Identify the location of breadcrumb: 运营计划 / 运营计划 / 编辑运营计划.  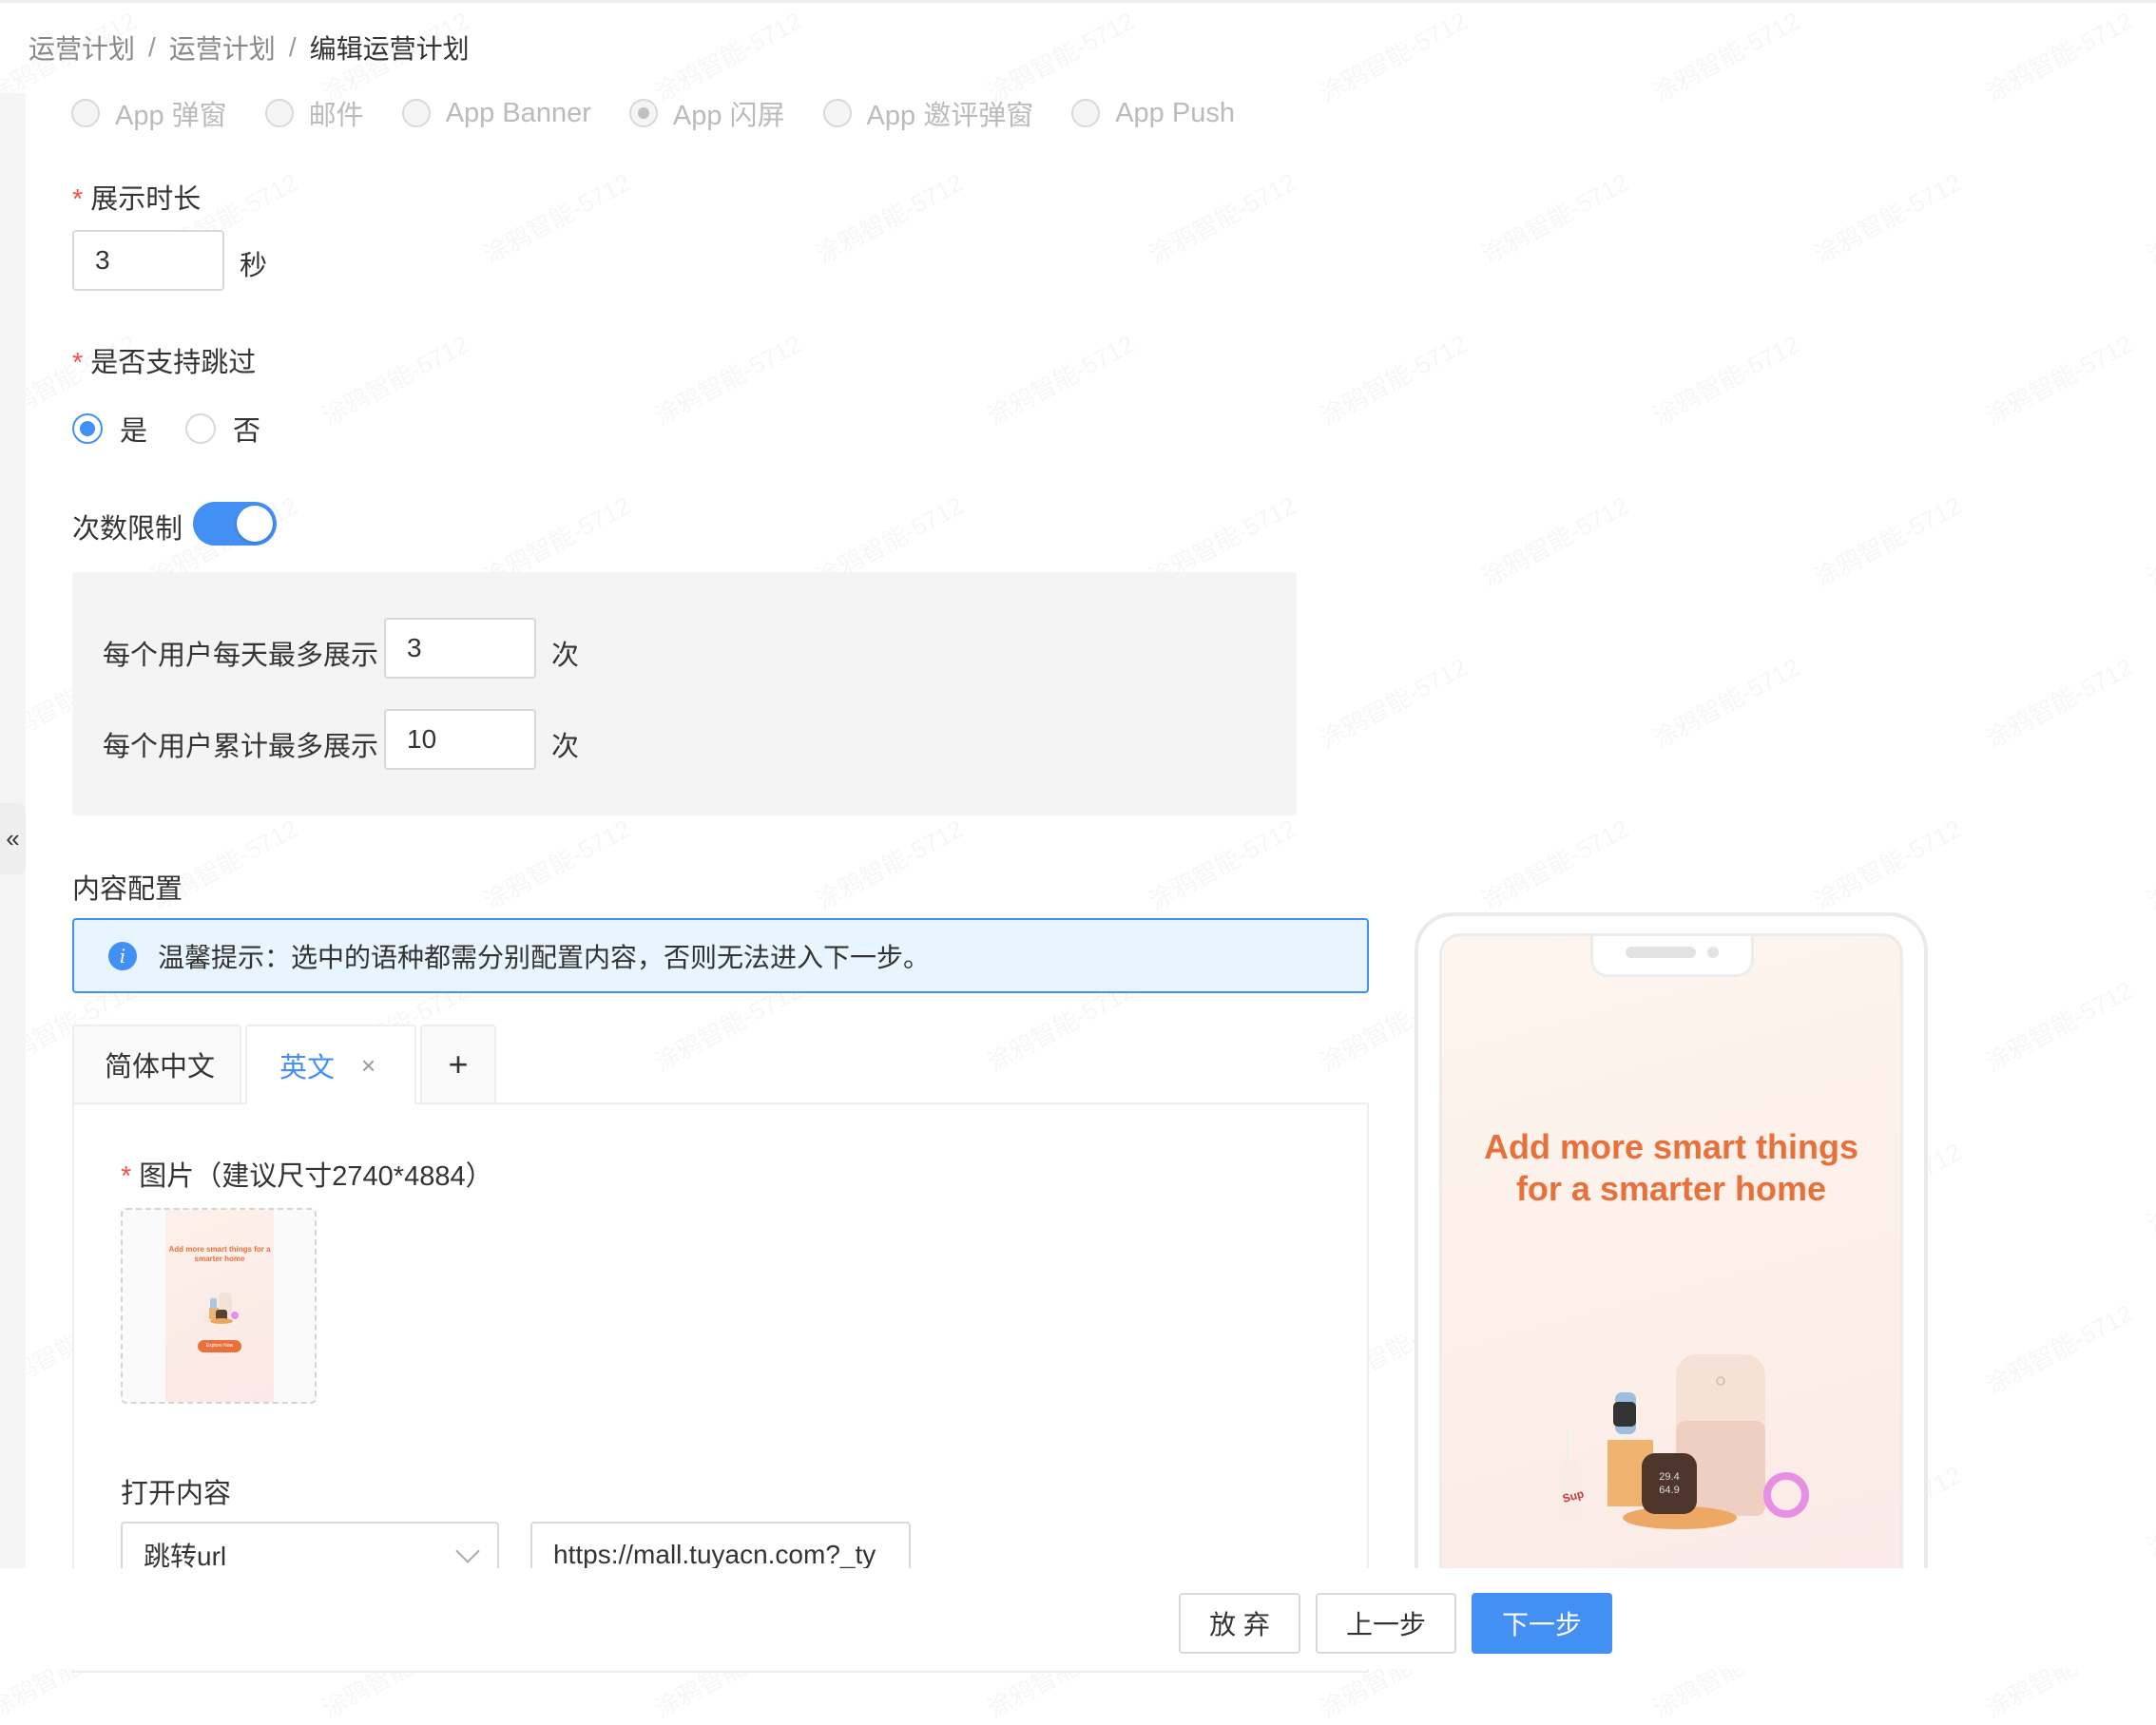
(250, 48).